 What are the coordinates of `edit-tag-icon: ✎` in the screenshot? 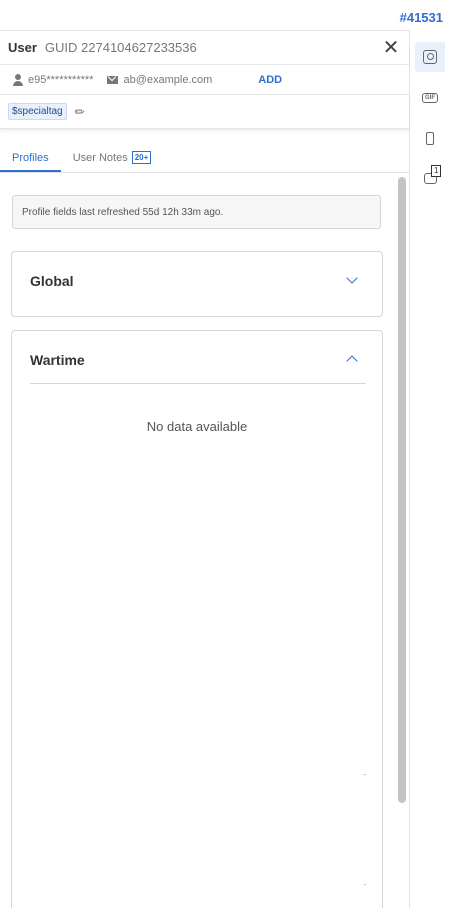 It's located at (79, 111).